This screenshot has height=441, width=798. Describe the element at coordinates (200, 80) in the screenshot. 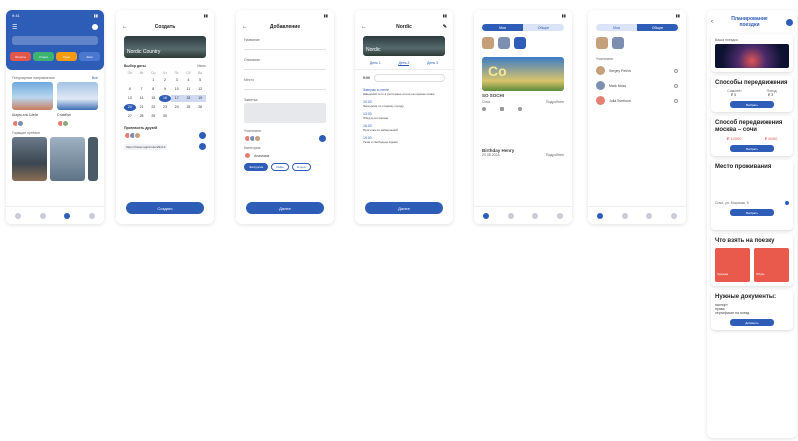

I see `calendar-day: 5` at that location.